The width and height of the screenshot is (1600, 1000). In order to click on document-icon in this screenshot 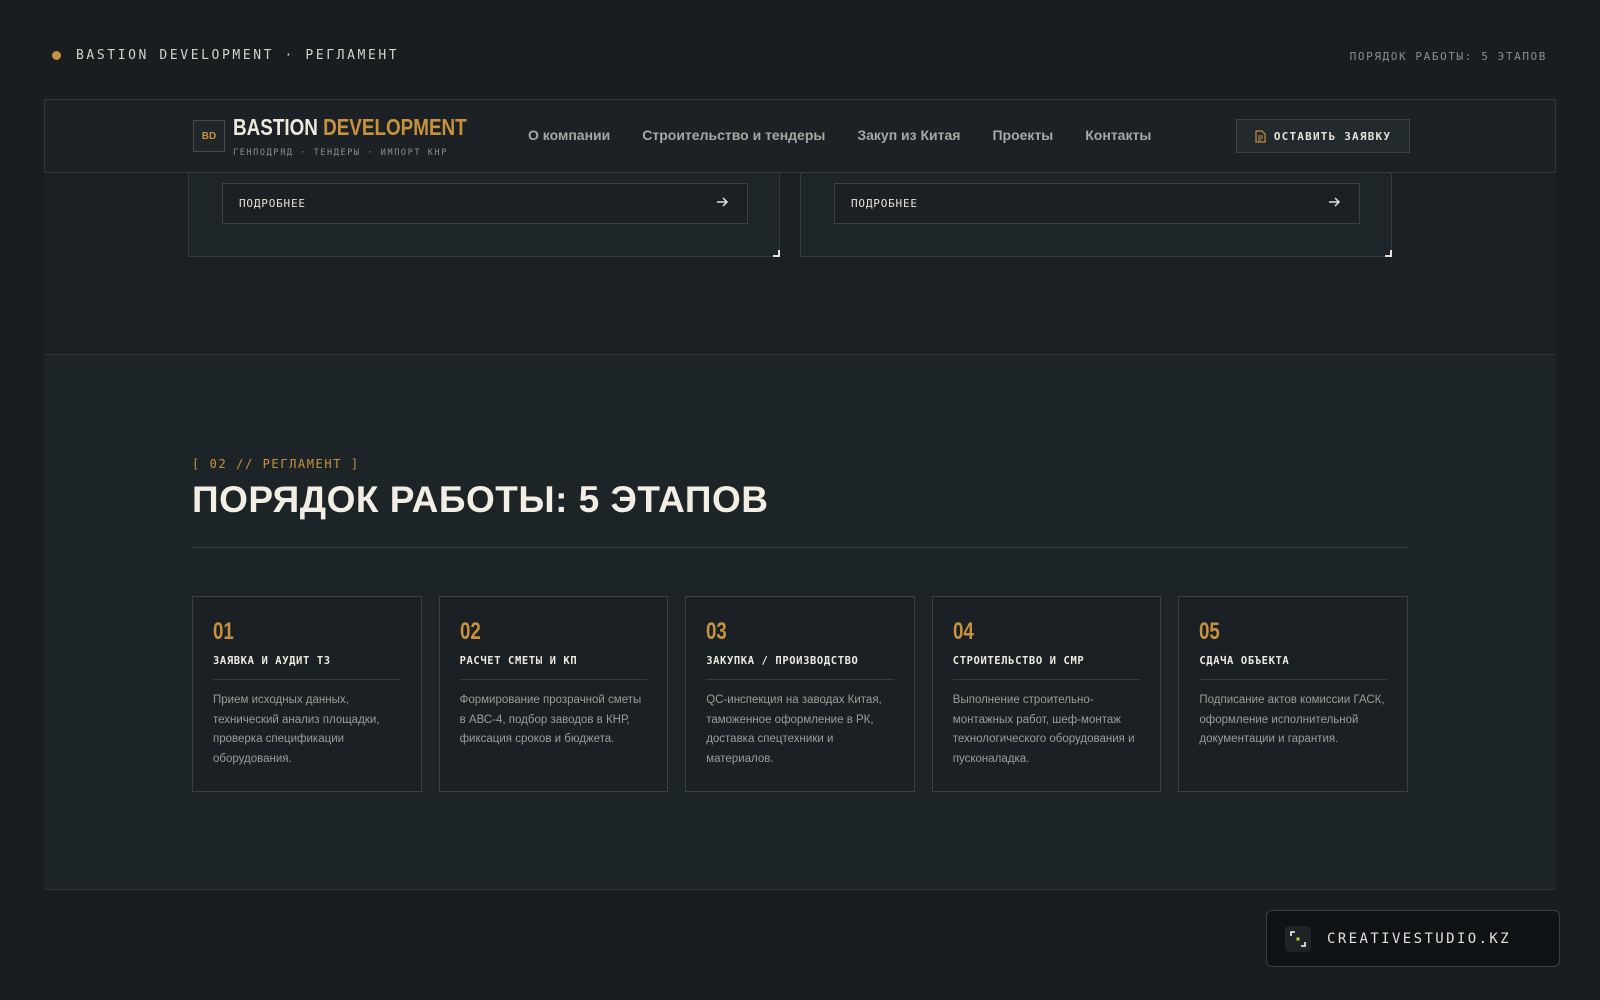, I will do `click(1260, 136)`.